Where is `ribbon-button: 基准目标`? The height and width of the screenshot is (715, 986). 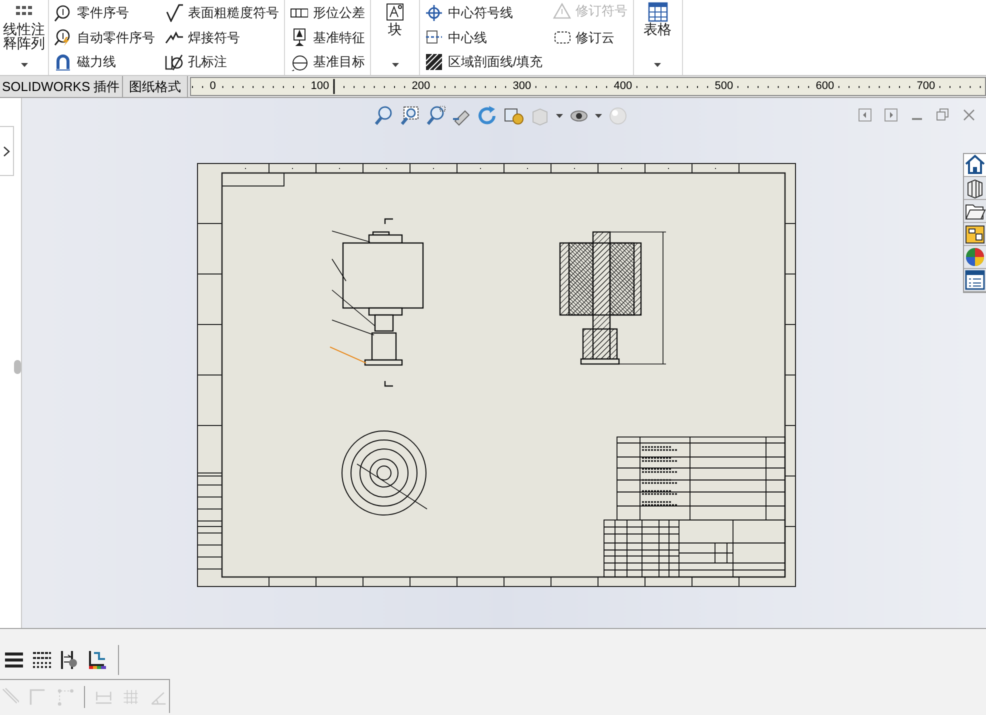 ribbon-button: 基准目标 is located at coordinates (327, 62).